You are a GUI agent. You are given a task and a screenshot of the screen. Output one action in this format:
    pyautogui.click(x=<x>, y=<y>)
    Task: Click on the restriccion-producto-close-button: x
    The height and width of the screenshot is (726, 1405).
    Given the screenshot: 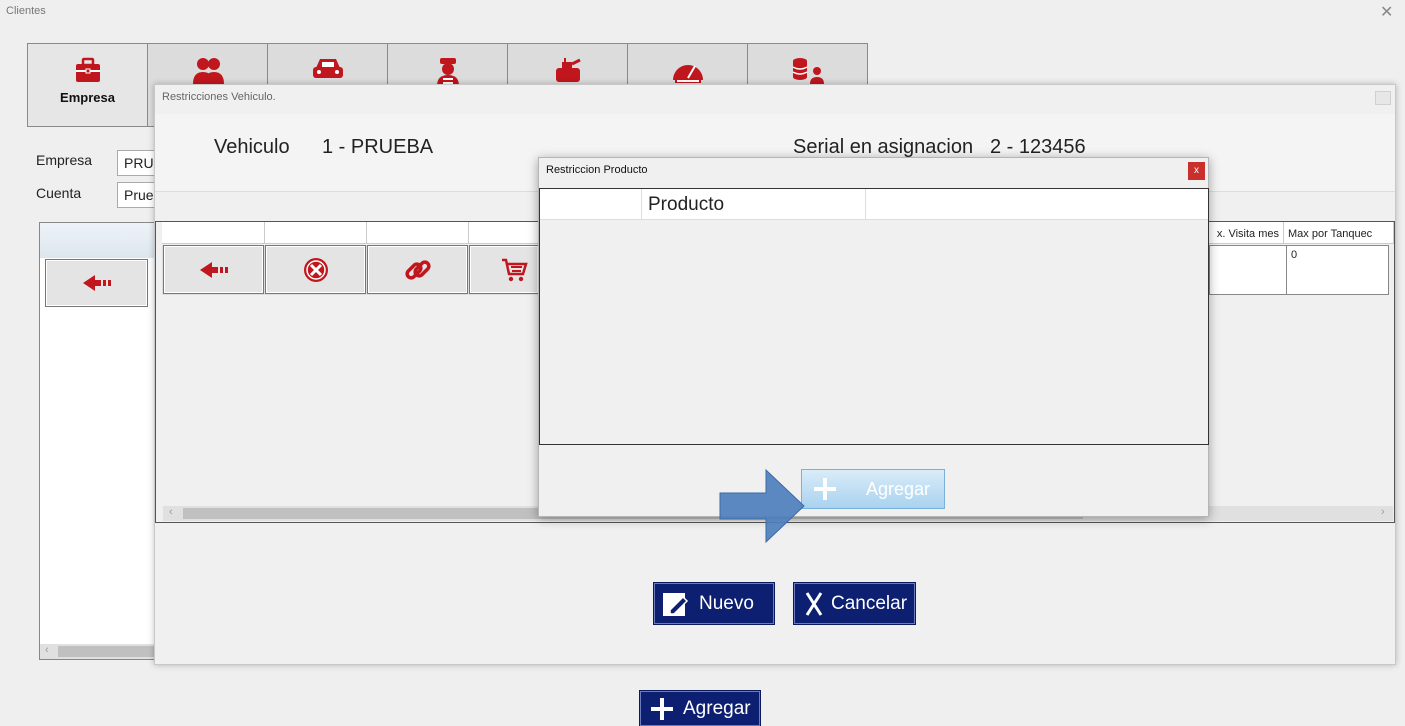 What is the action you would take?
    pyautogui.click(x=1196, y=171)
    